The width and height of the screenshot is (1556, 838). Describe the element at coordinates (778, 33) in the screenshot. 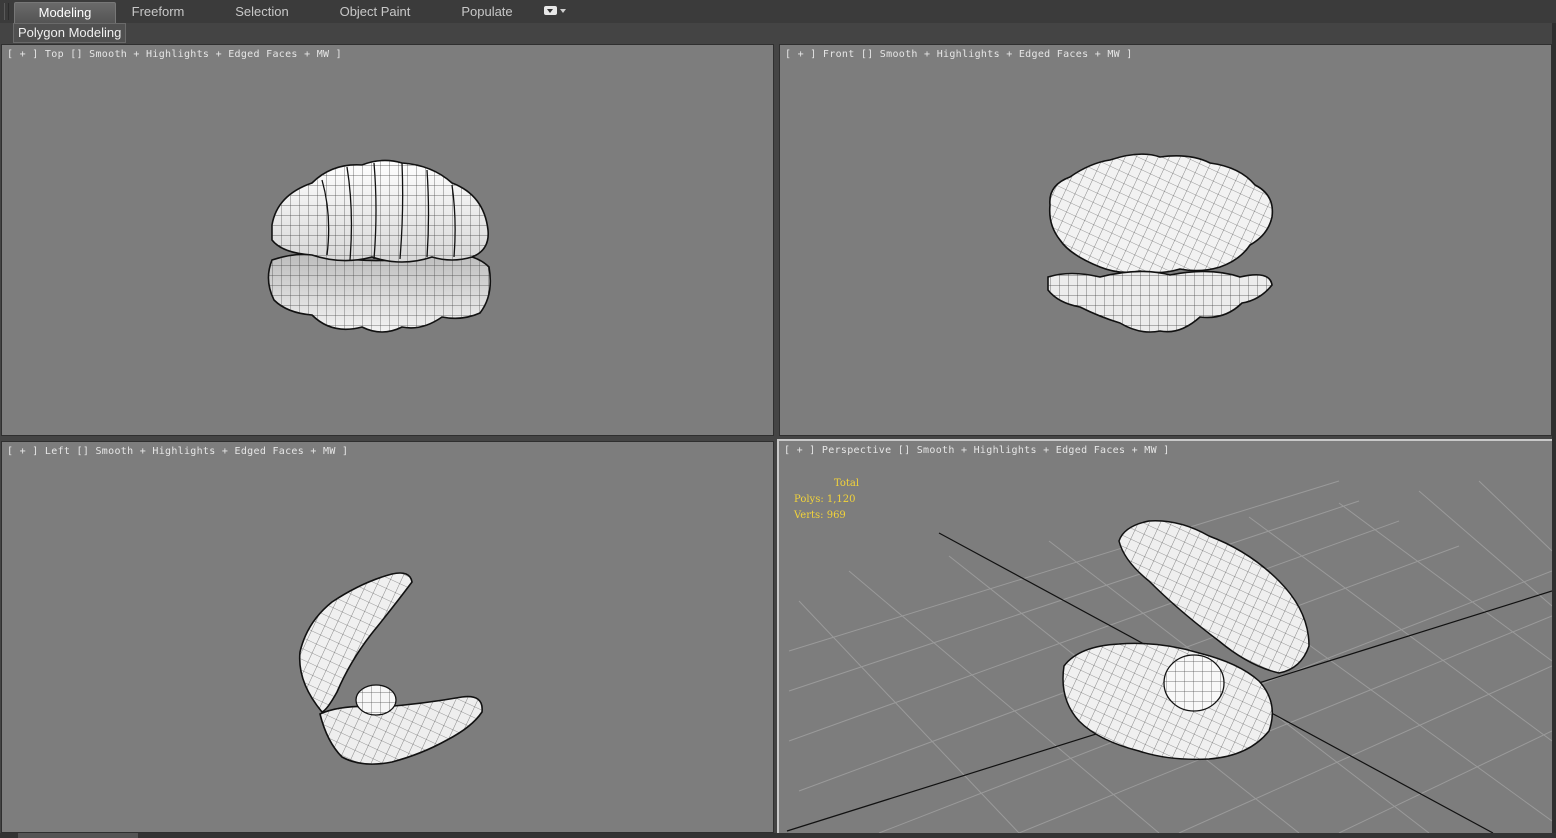

I see `ribbon-panel-bar: Polygon Modeling` at that location.